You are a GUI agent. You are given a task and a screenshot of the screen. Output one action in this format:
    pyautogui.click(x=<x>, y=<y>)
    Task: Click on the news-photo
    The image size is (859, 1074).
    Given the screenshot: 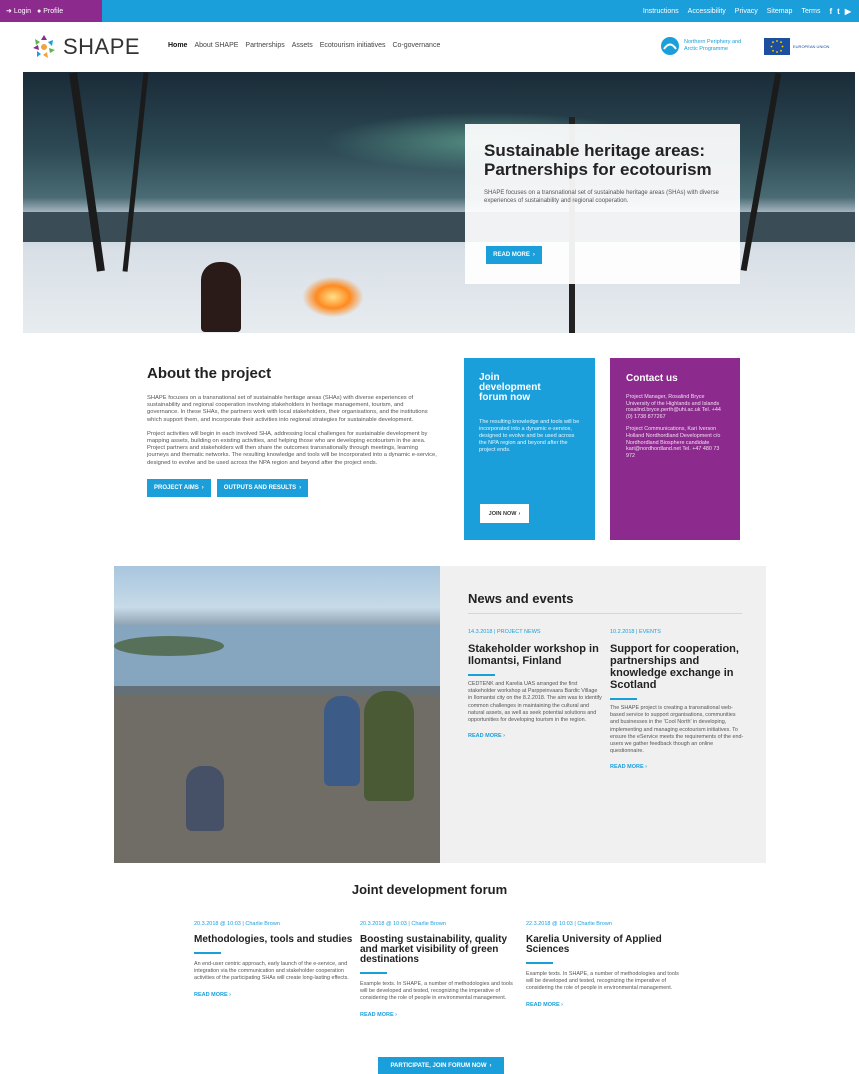 What is the action you would take?
    pyautogui.click(x=277, y=714)
    